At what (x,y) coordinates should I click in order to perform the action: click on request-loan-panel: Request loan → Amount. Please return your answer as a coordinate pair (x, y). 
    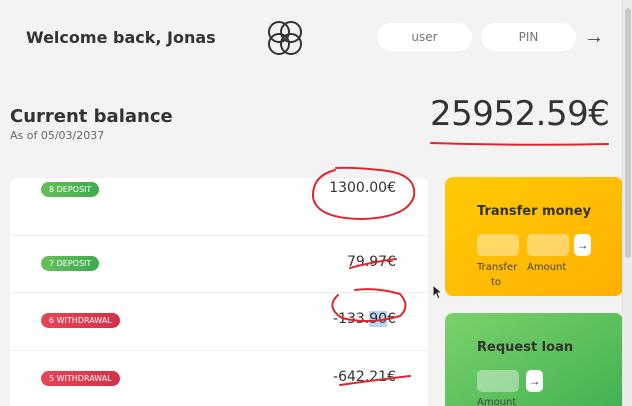
    Looking at the image, I should click on (534, 359).